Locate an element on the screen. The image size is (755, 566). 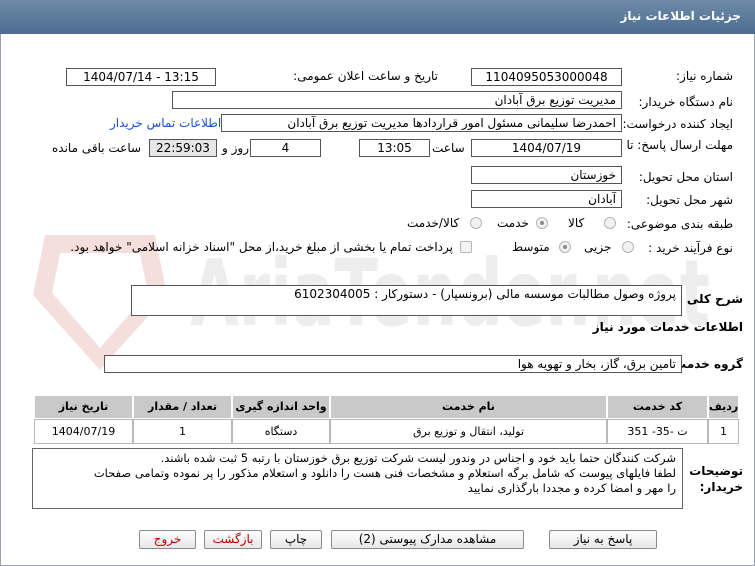
col-header-quantity: تعداد / مقدار is located at coordinates (182, 407).